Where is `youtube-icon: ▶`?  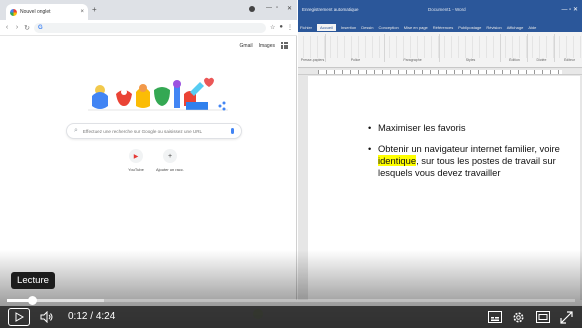
youtube-icon: ▶ is located at coordinates (136, 156).